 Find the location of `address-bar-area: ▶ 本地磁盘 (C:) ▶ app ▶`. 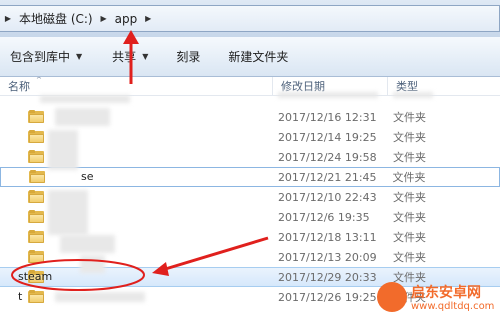

address-bar-area: ▶ 本地磁盘 (C:) ▶ app ▶ is located at coordinates (250, 18).